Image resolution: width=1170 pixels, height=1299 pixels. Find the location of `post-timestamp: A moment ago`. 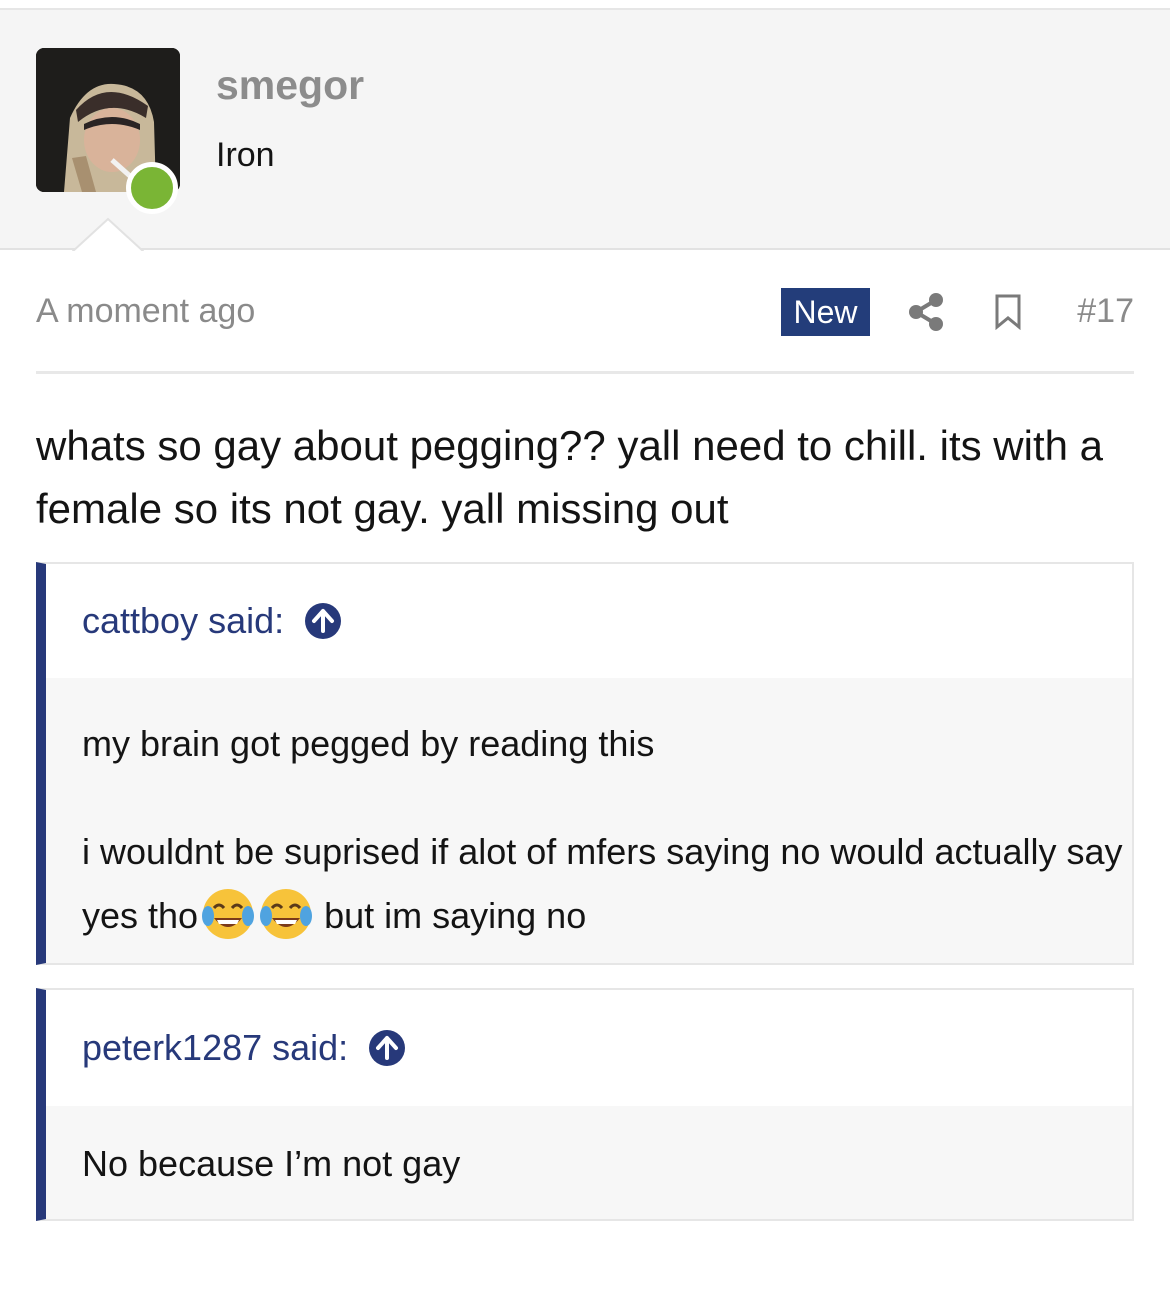

post-timestamp: A moment ago is located at coordinates (145, 311).